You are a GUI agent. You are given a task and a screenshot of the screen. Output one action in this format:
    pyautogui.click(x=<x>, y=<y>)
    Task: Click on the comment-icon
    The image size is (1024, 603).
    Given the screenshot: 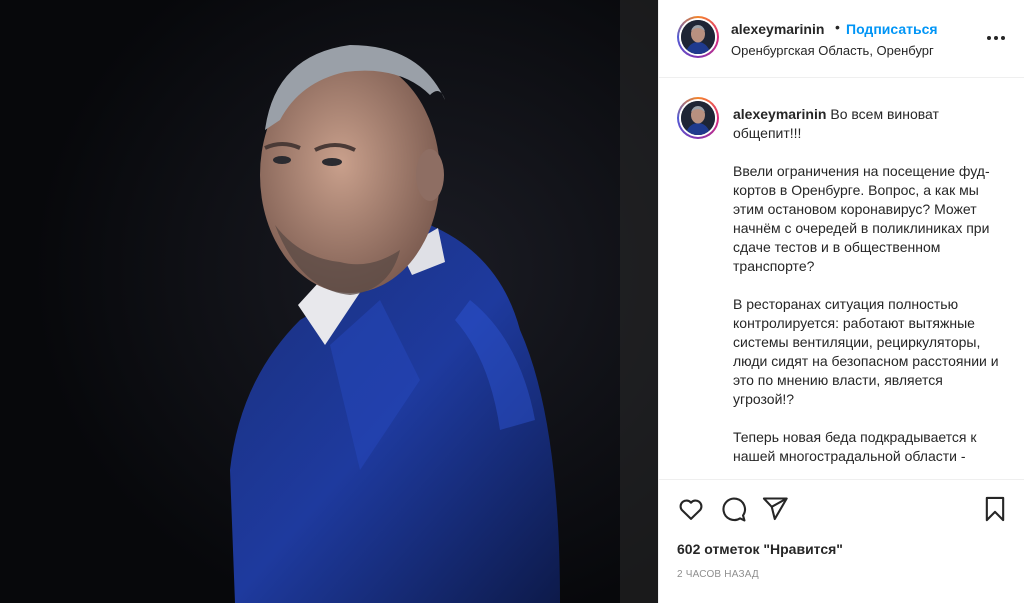 What is the action you would take?
    pyautogui.click(x=733, y=509)
    